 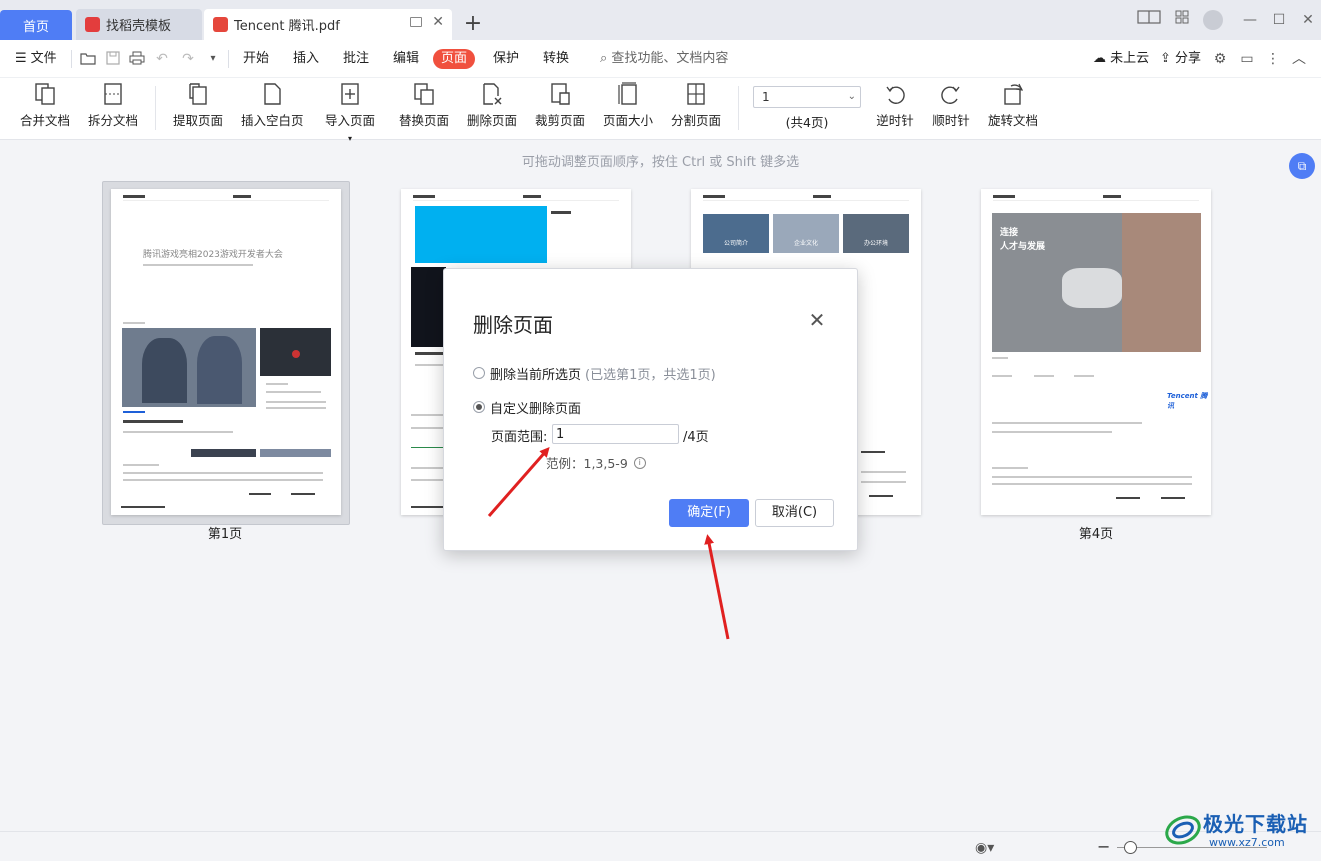 What do you see at coordinates (660, 846) in the screenshot?
I see `status-bar: ◉▾ −` at bounding box center [660, 846].